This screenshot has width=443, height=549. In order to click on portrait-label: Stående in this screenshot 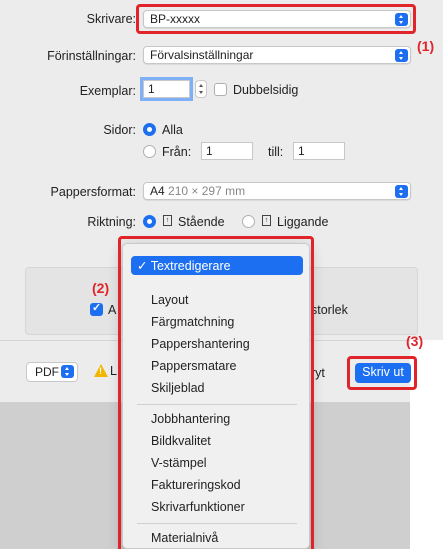, I will do `click(201, 222)`.